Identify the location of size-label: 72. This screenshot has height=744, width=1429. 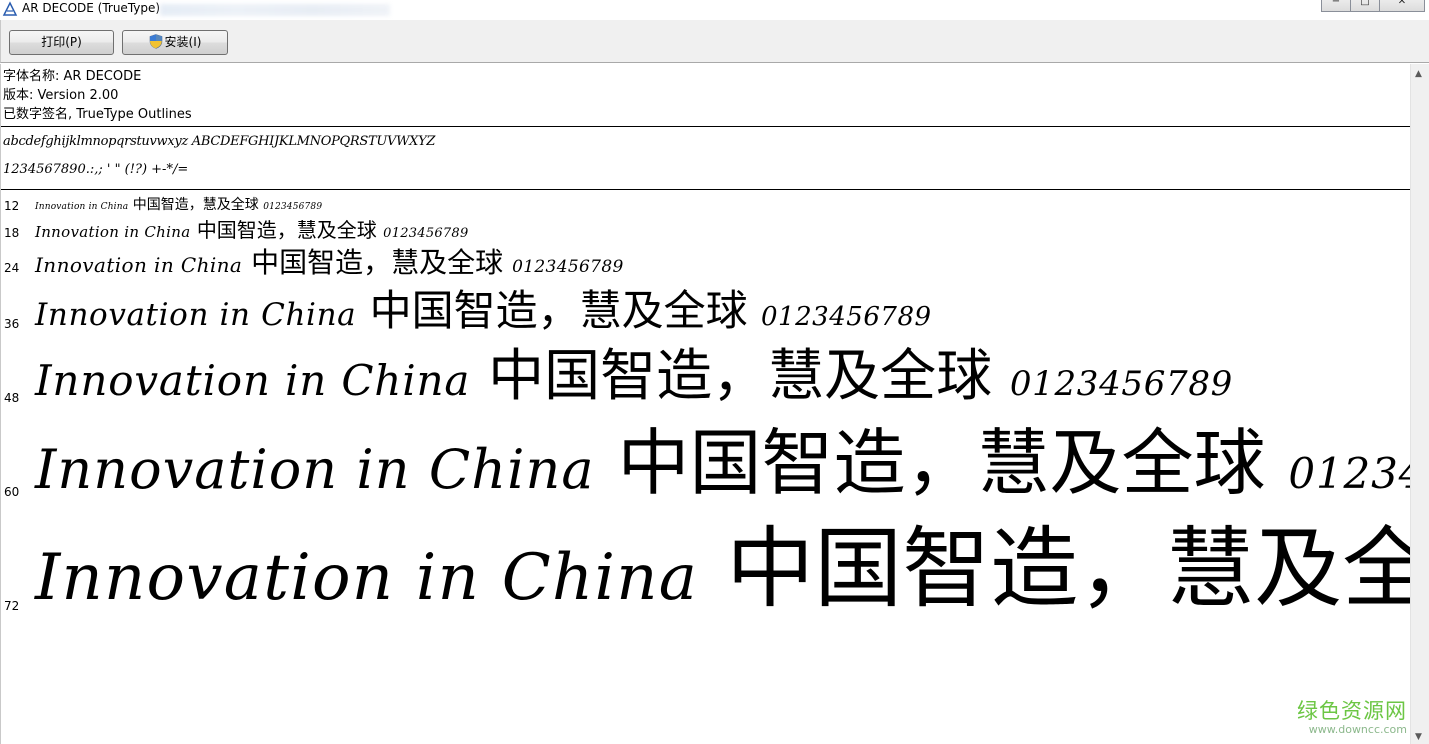
(12, 606).